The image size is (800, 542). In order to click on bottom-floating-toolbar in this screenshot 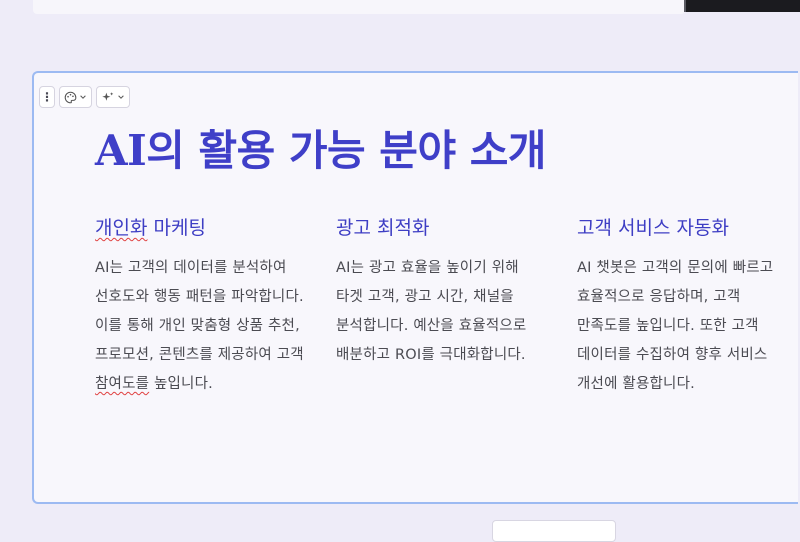, I will do `click(554, 531)`.